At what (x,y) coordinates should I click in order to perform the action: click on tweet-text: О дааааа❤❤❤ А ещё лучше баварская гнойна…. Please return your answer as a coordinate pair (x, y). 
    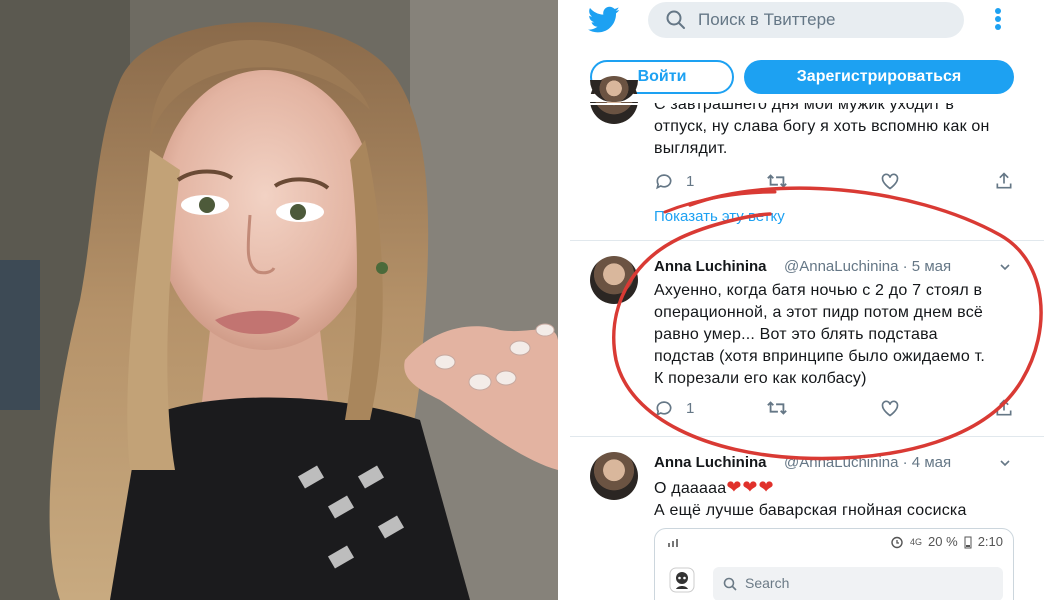
    Looking at the image, I should click on (810, 499).